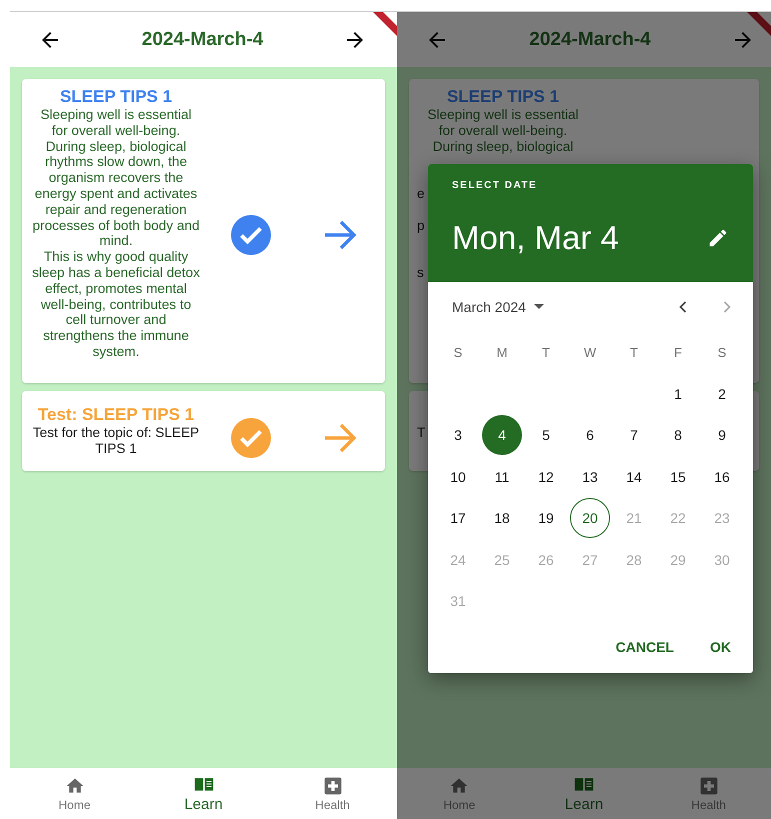 This screenshot has height=819, width=771. Describe the element at coordinates (495, 185) in the screenshot. I see `dialog-heading: SELECT DATE` at that location.